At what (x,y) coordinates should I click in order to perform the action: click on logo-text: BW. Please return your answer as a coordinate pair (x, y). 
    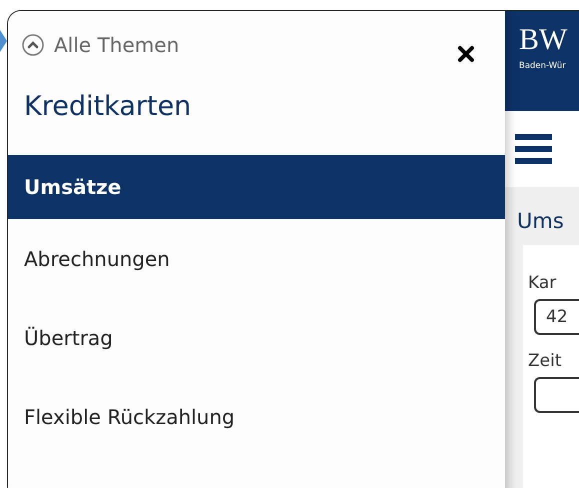
    Looking at the image, I should click on (543, 40).